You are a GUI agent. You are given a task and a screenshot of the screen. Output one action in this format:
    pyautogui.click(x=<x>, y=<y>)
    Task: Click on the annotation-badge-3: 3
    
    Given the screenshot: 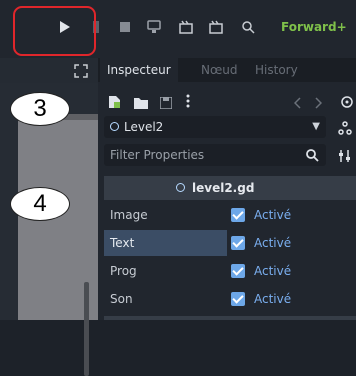 What is the action you would take?
    pyautogui.click(x=40, y=109)
    